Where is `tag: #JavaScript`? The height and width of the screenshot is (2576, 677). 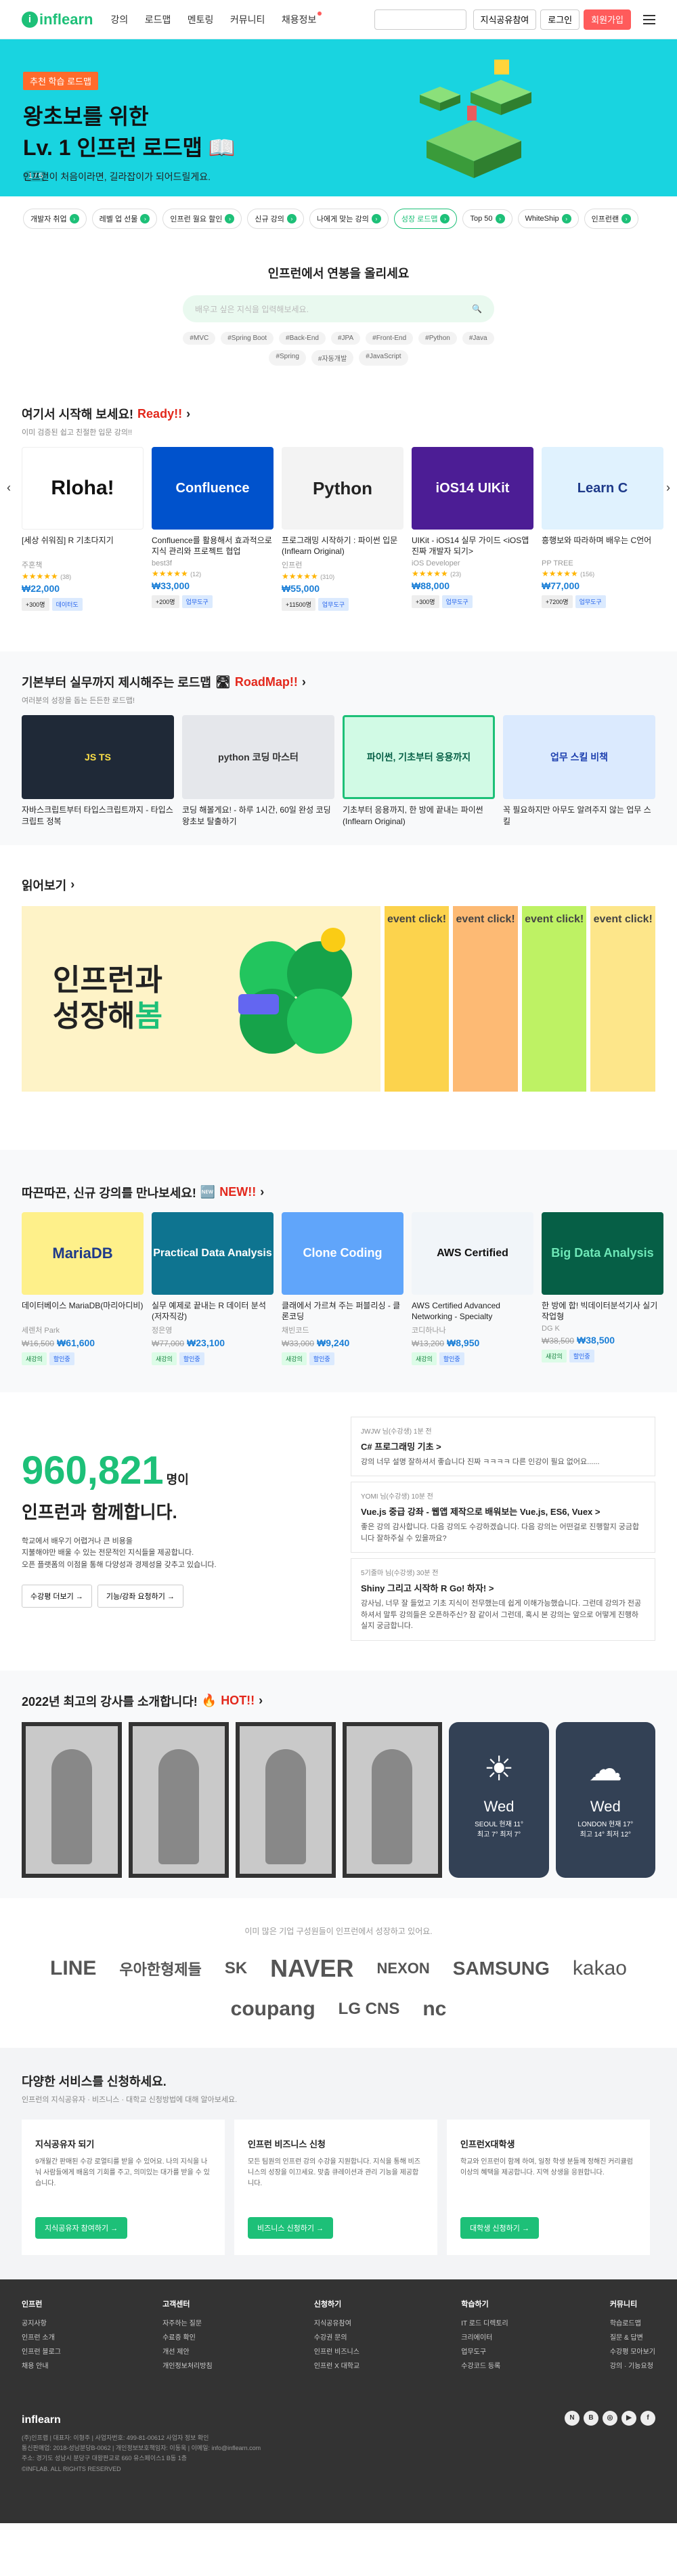
tag: #JavaScript is located at coordinates (384, 358).